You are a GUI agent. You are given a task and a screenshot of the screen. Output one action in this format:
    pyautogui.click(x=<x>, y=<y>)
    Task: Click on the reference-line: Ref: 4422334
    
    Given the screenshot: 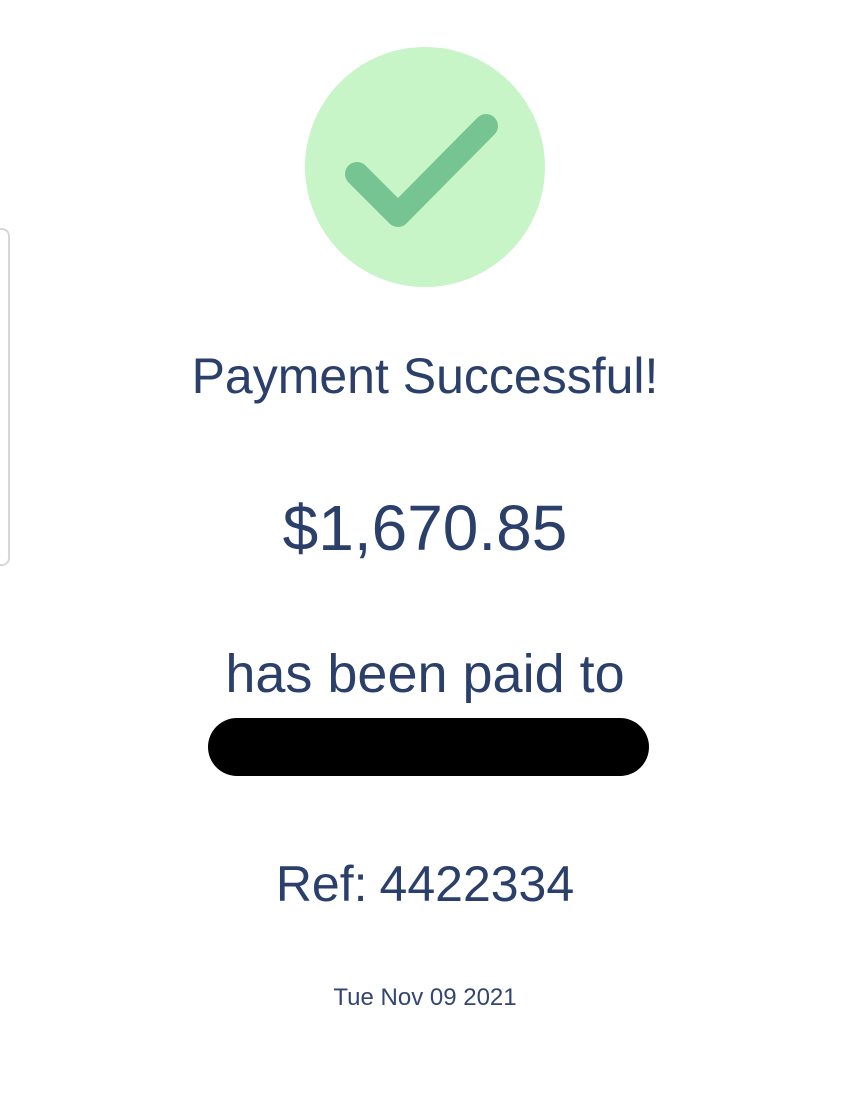 What is the action you would take?
    pyautogui.click(x=425, y=884)
    